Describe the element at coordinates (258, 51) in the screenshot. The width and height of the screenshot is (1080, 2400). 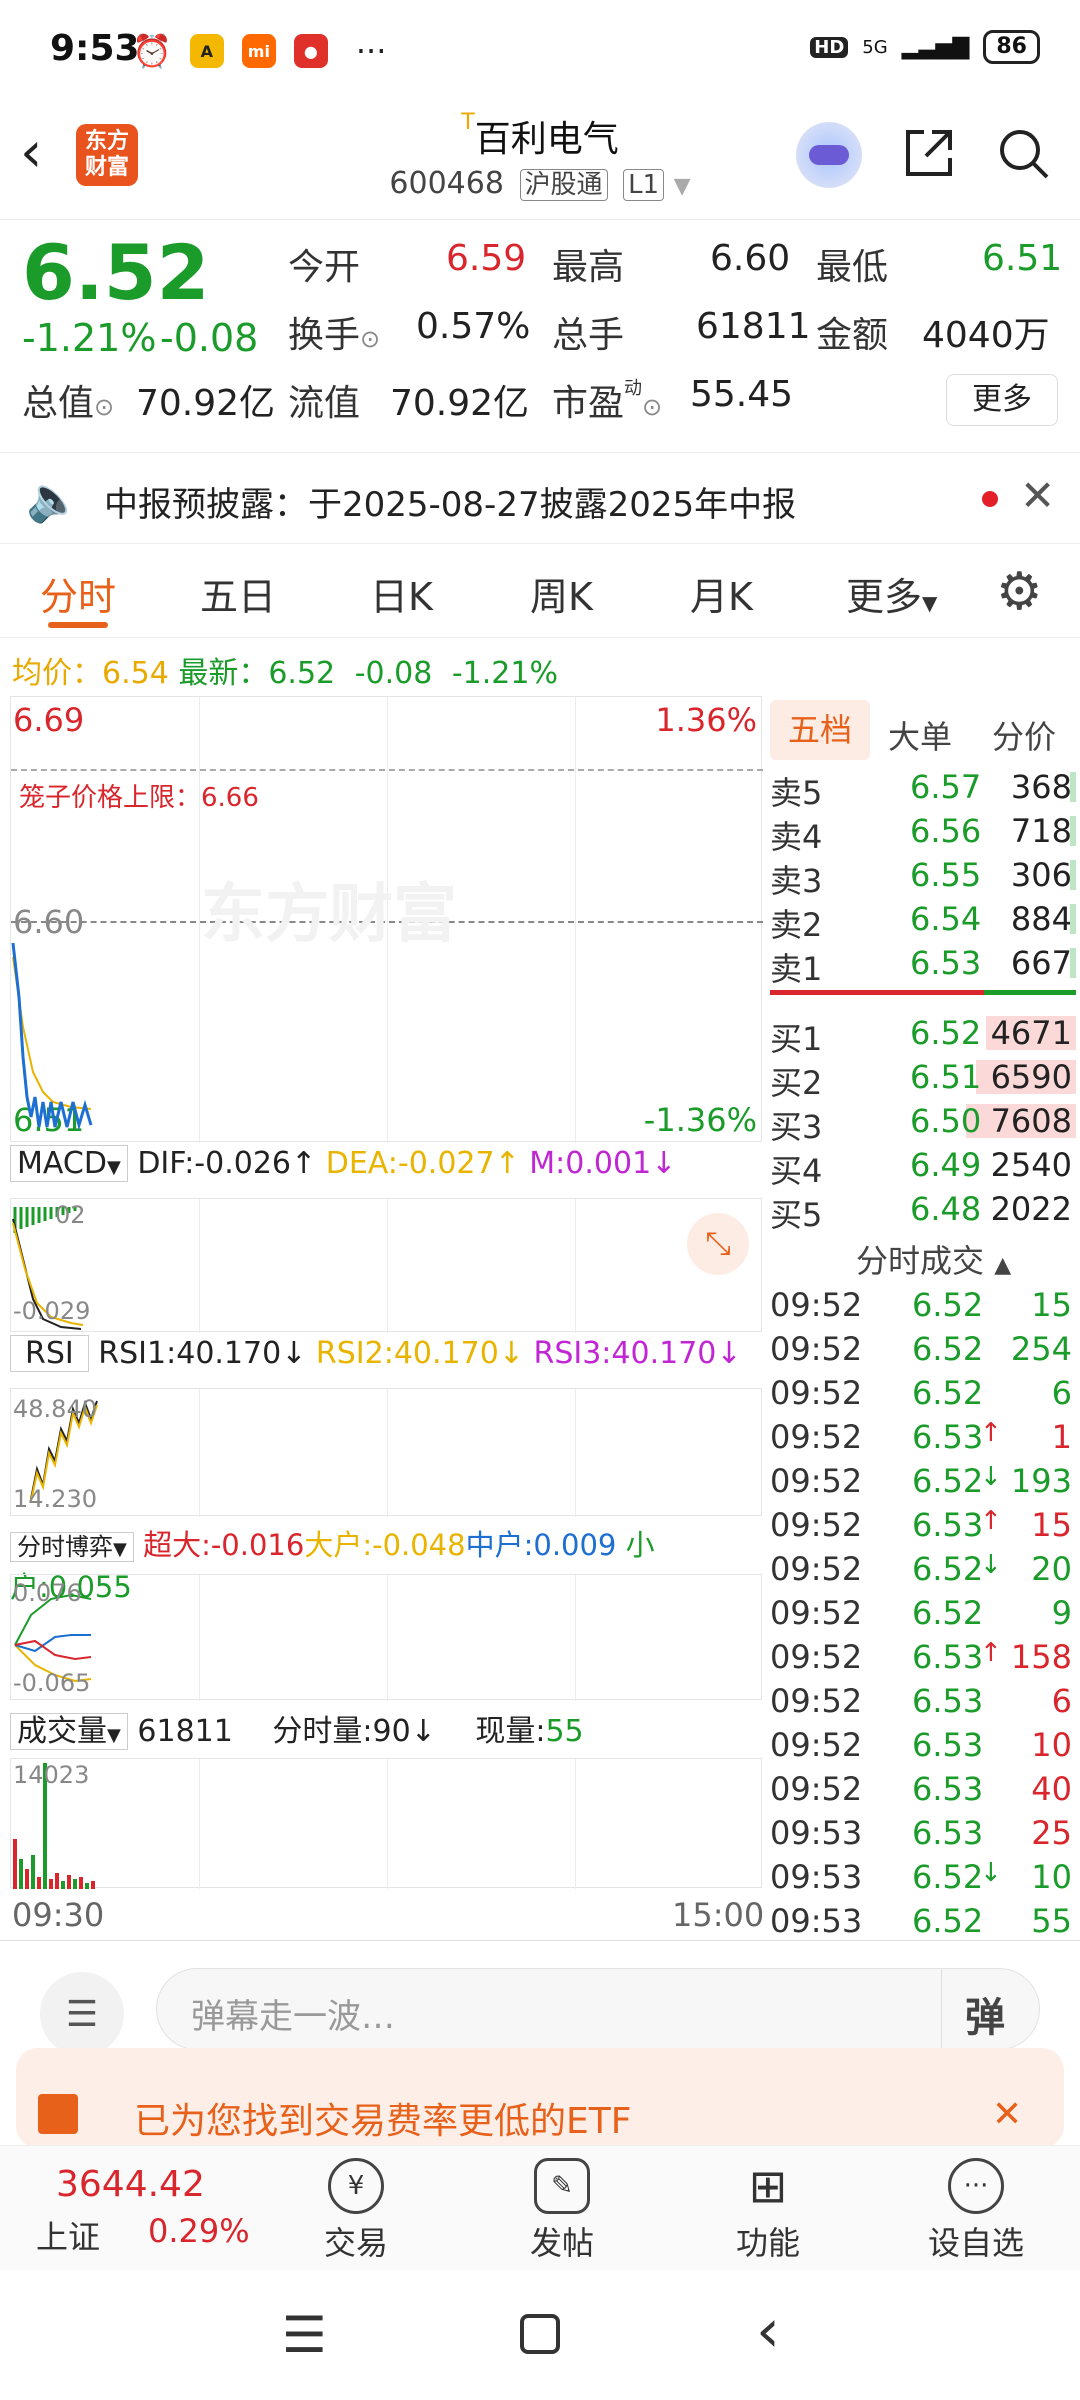
I see `mi-icon: mi` at that location.